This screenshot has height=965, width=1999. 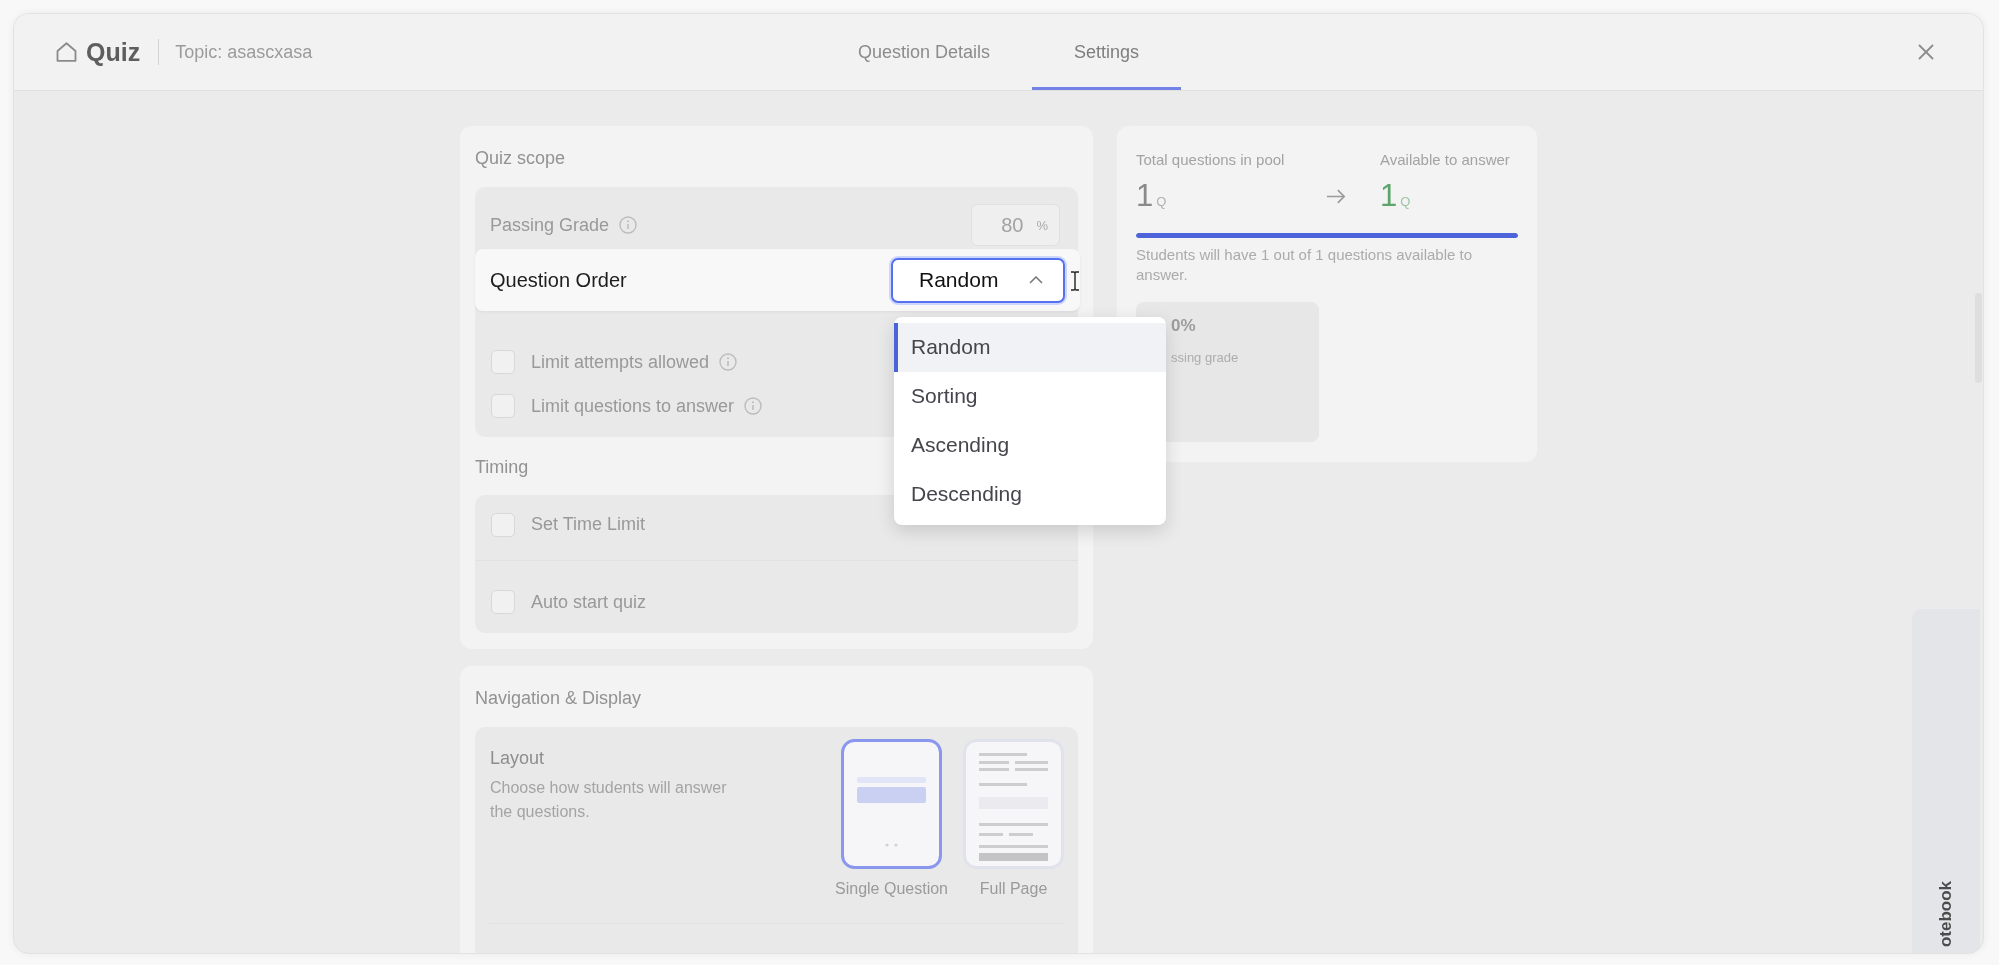 I want to click on grade-value: 0%, so click(x=1184, y=326).